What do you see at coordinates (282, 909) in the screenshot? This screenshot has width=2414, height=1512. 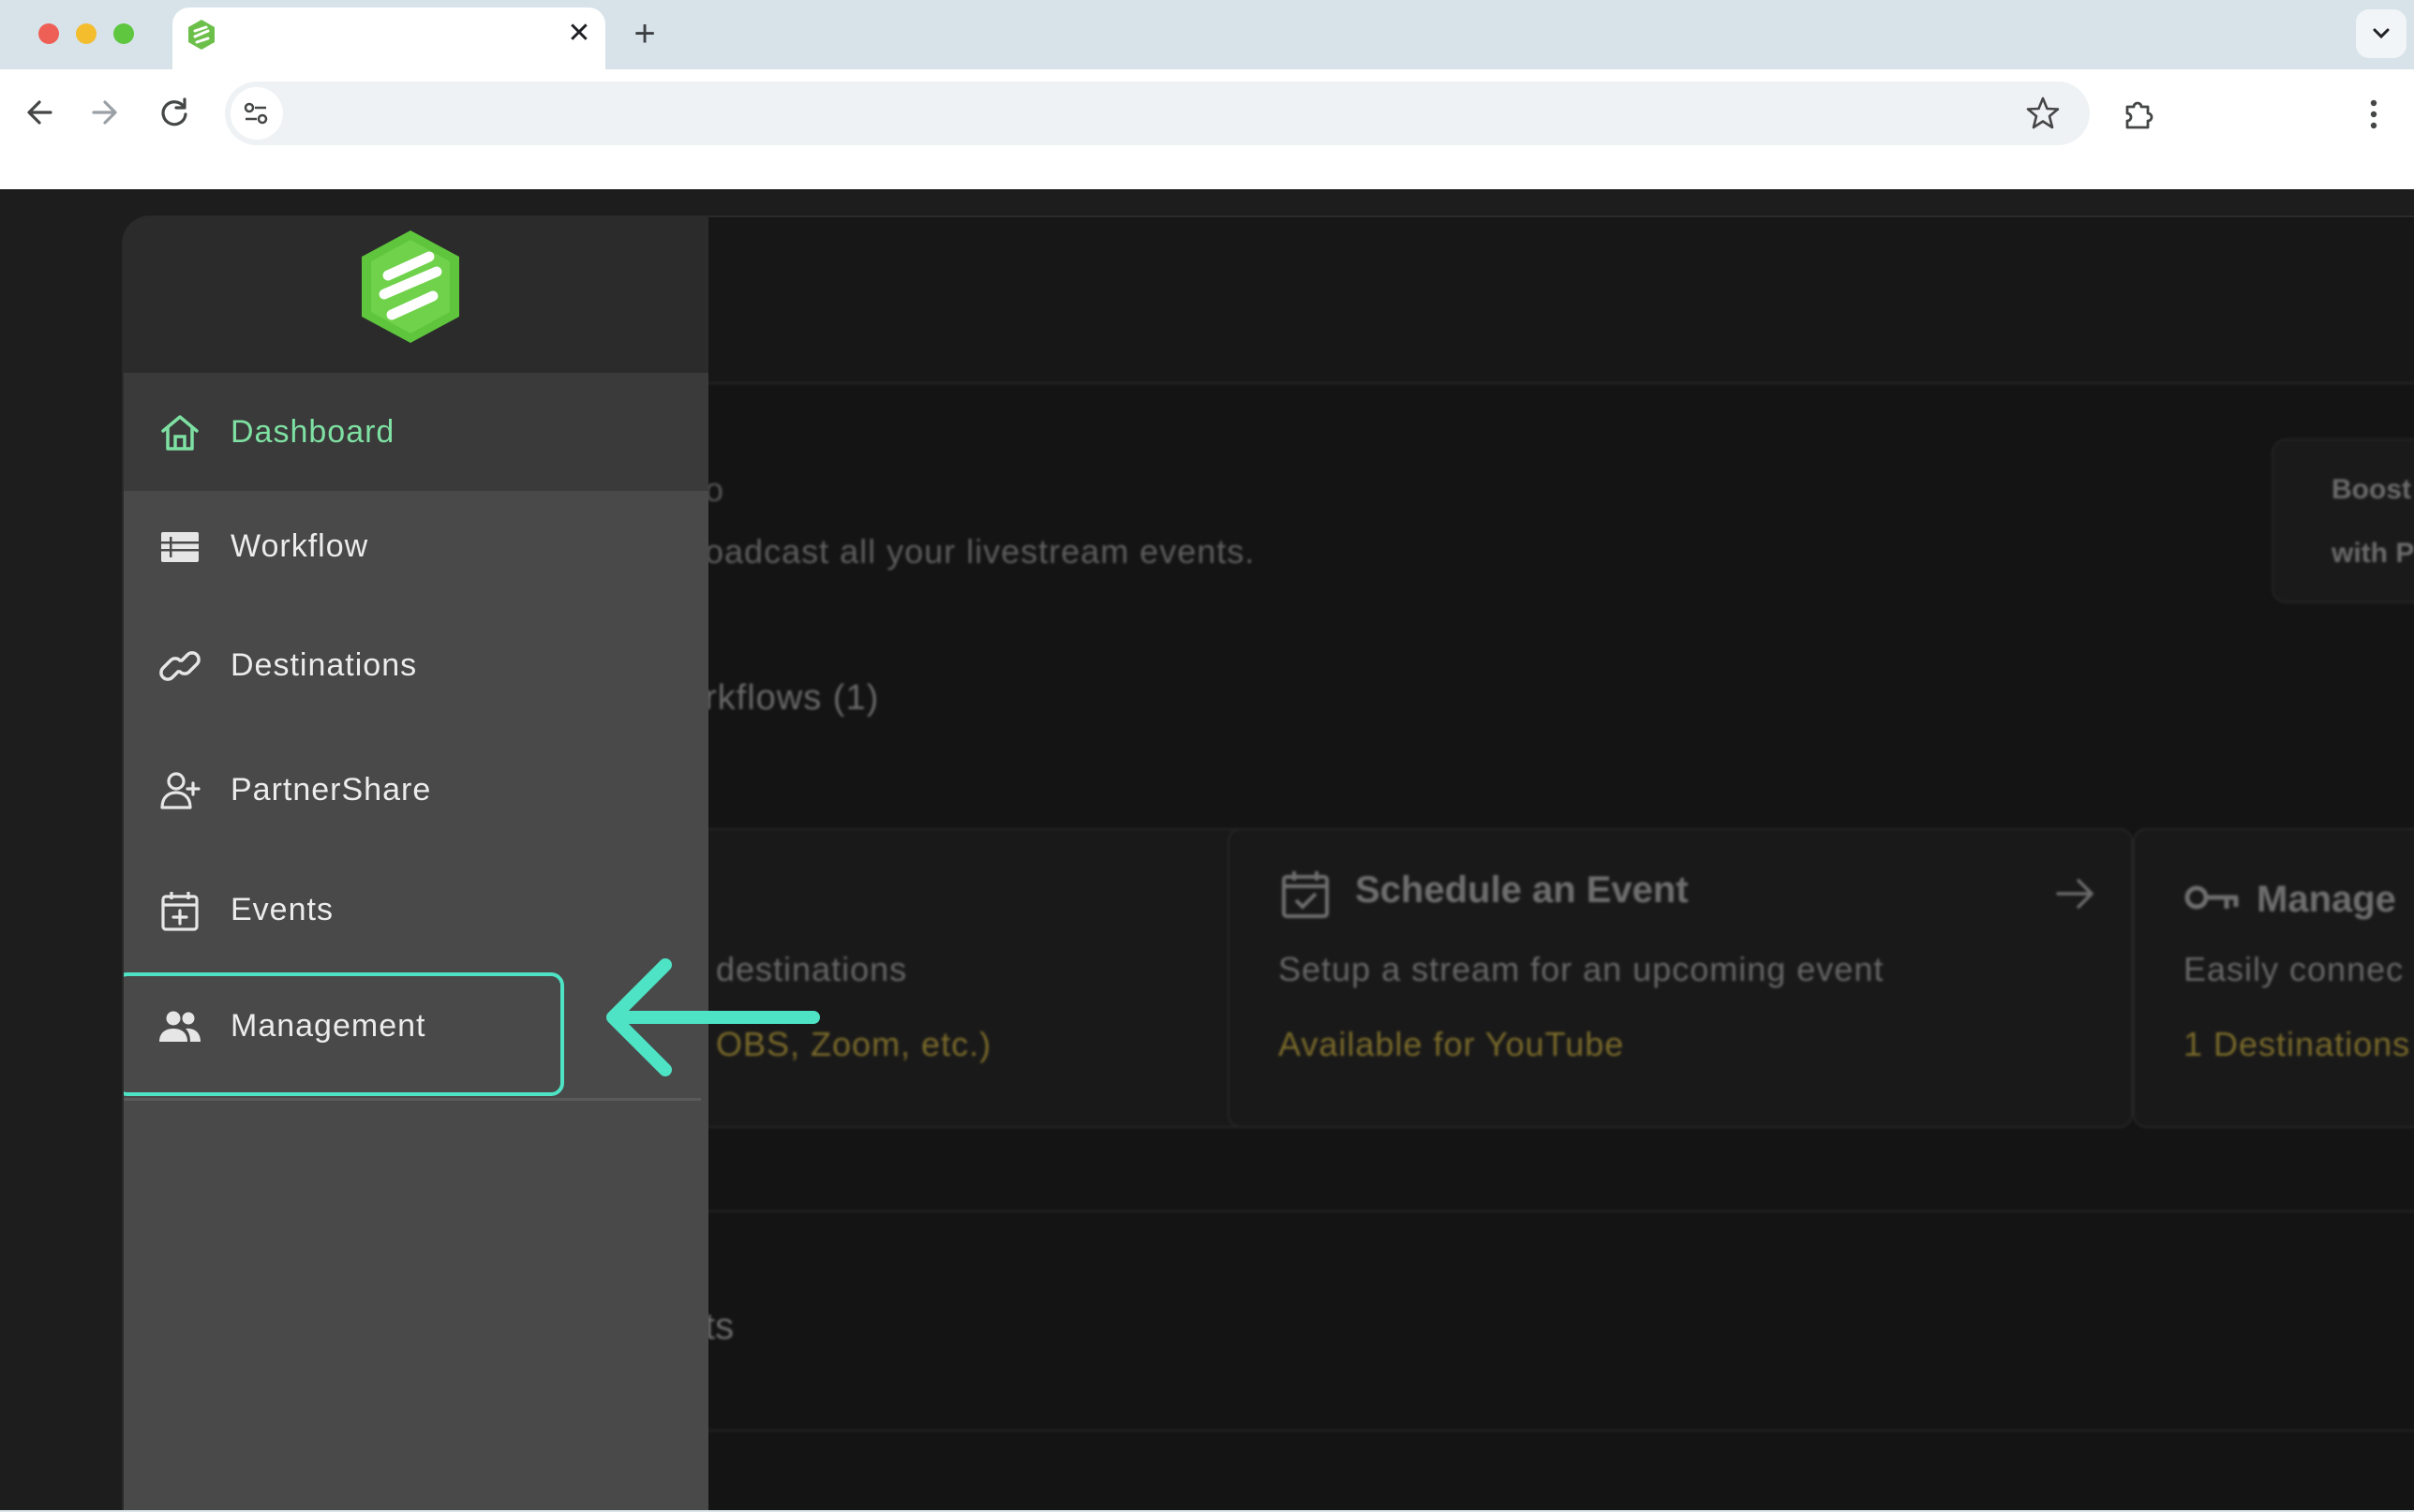 I see `sidebar-item-label: Events` at bounding box center [282, 909].